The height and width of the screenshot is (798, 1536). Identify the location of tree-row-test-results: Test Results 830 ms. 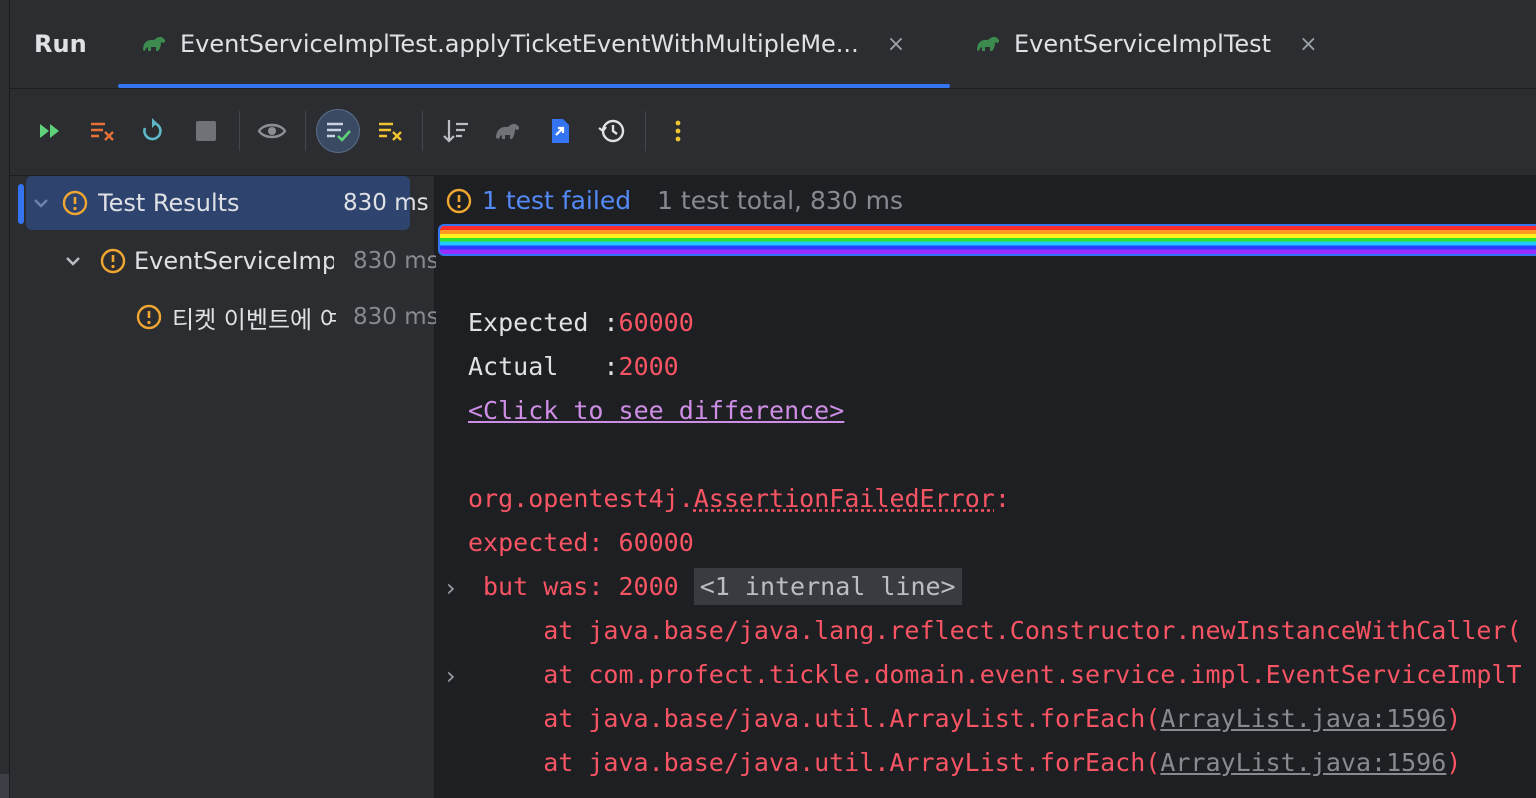
(227, 203).